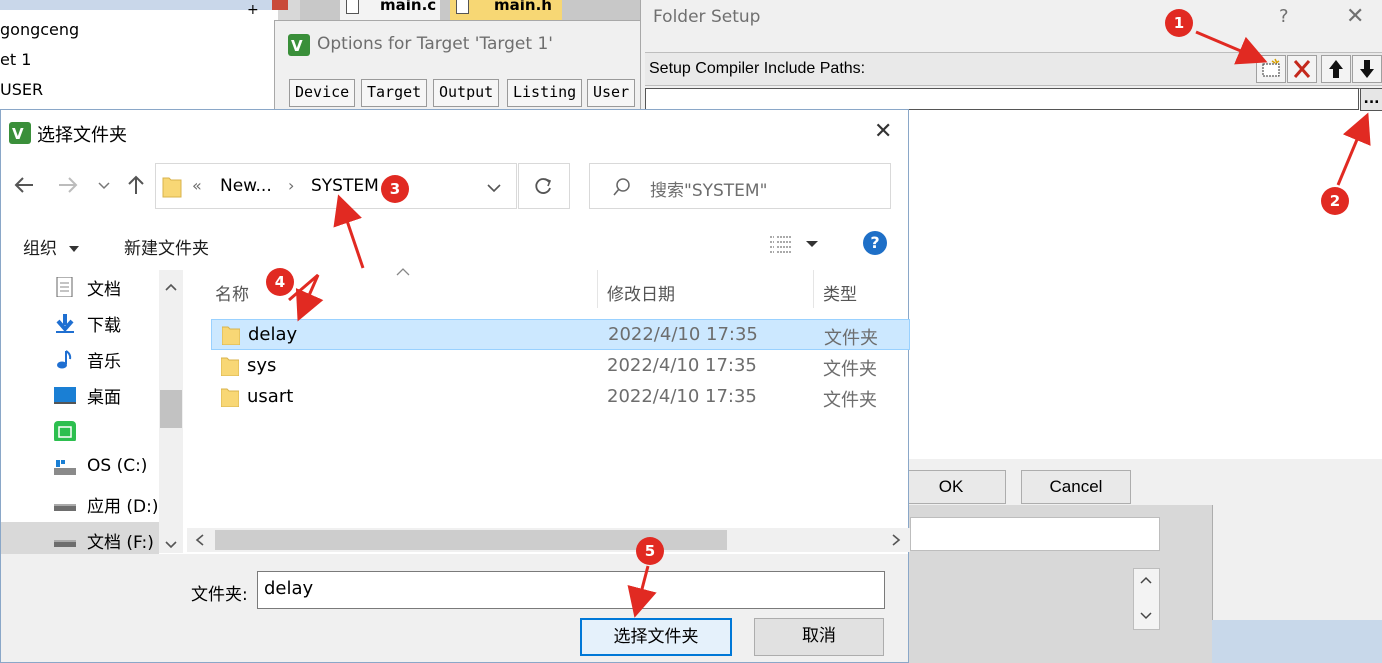  Describe the element at coordinates (707, 17) in the screenshot. I see `folder-setup-title: Folder Setup` at that location.